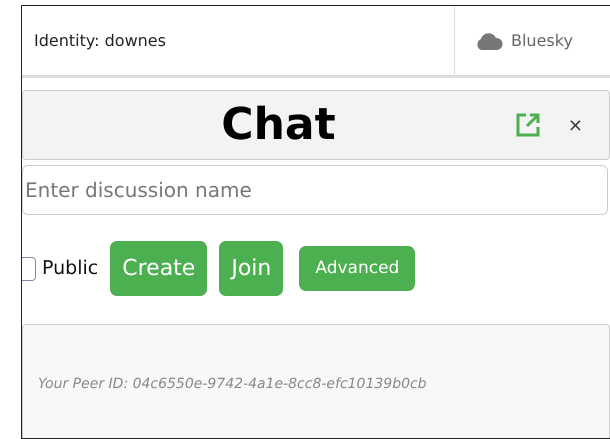  I want to click on action-button: Create, so click(159, 268).